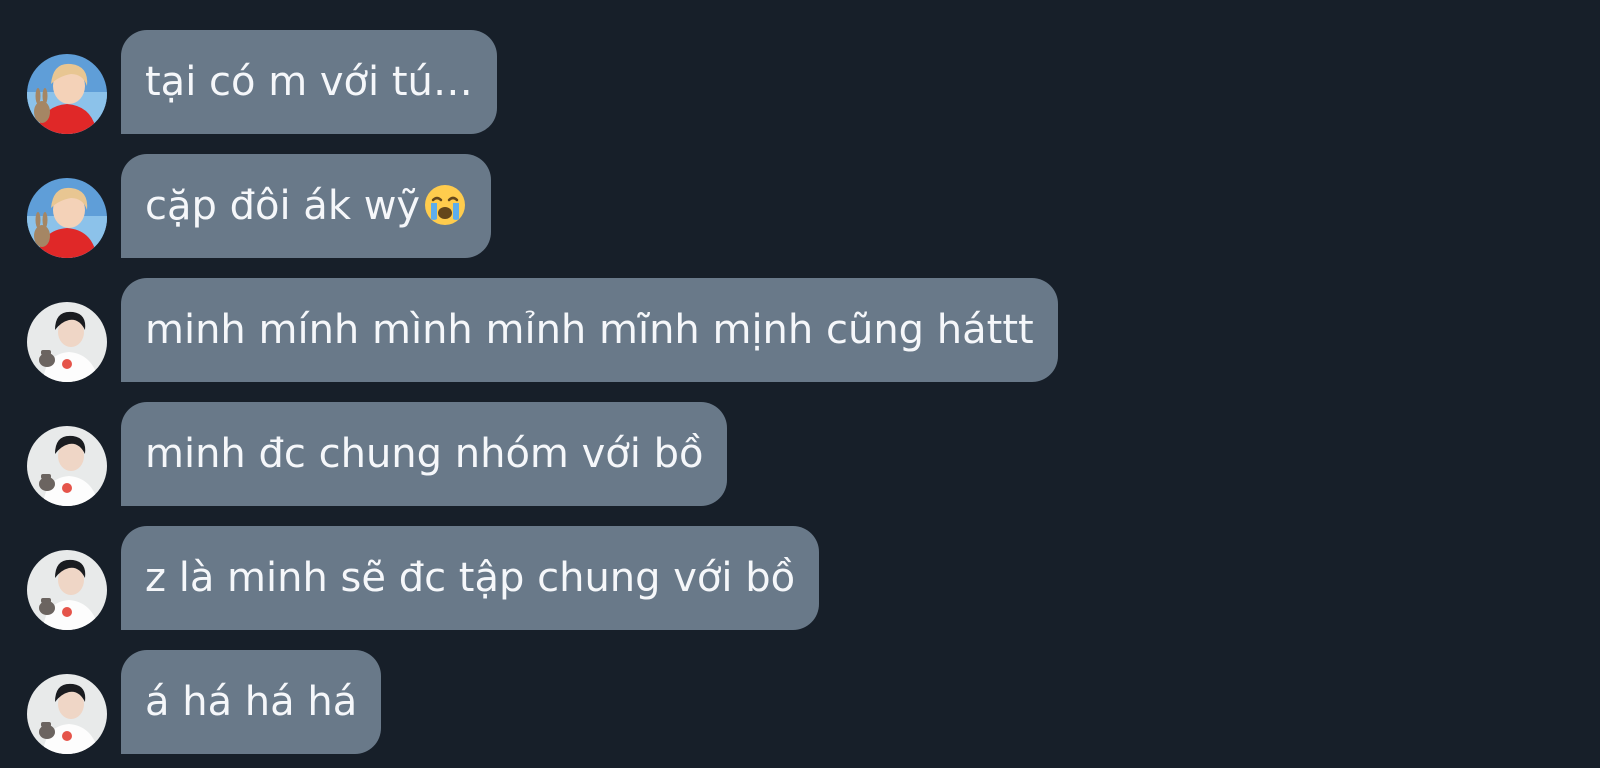 The width and height of the screenshot is (1600, 768). Describe the element at coordinates (445, 205) in the screenshot. I see `loudly-crying-face-icon` at that location.